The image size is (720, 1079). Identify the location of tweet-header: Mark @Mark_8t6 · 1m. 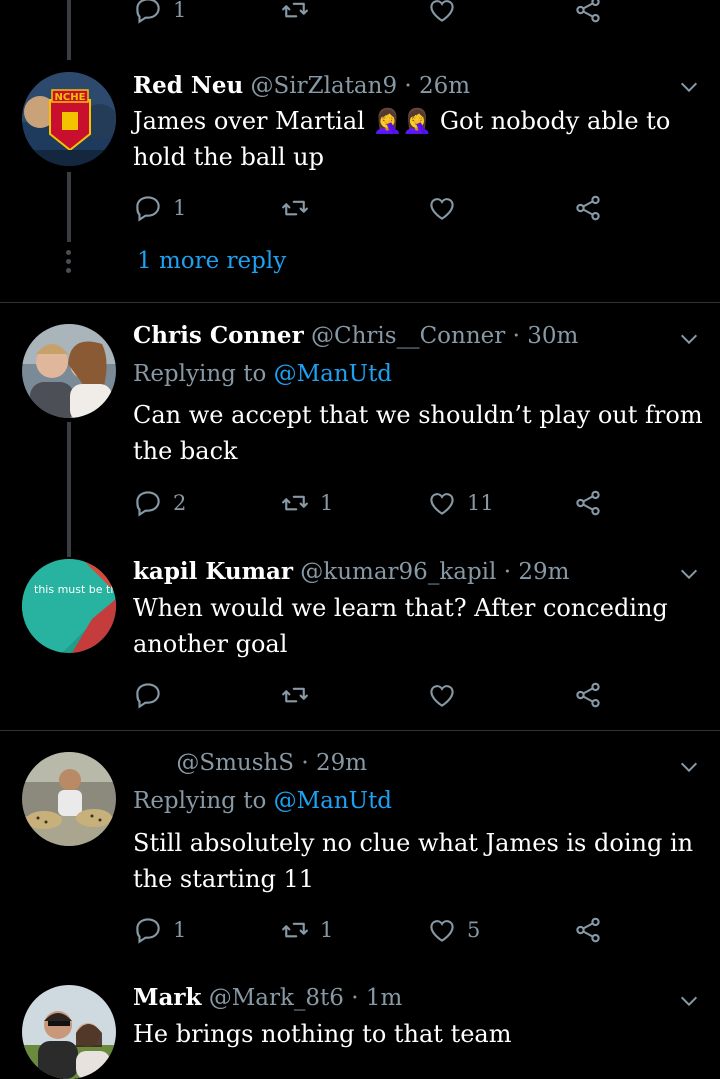
(267, 997).